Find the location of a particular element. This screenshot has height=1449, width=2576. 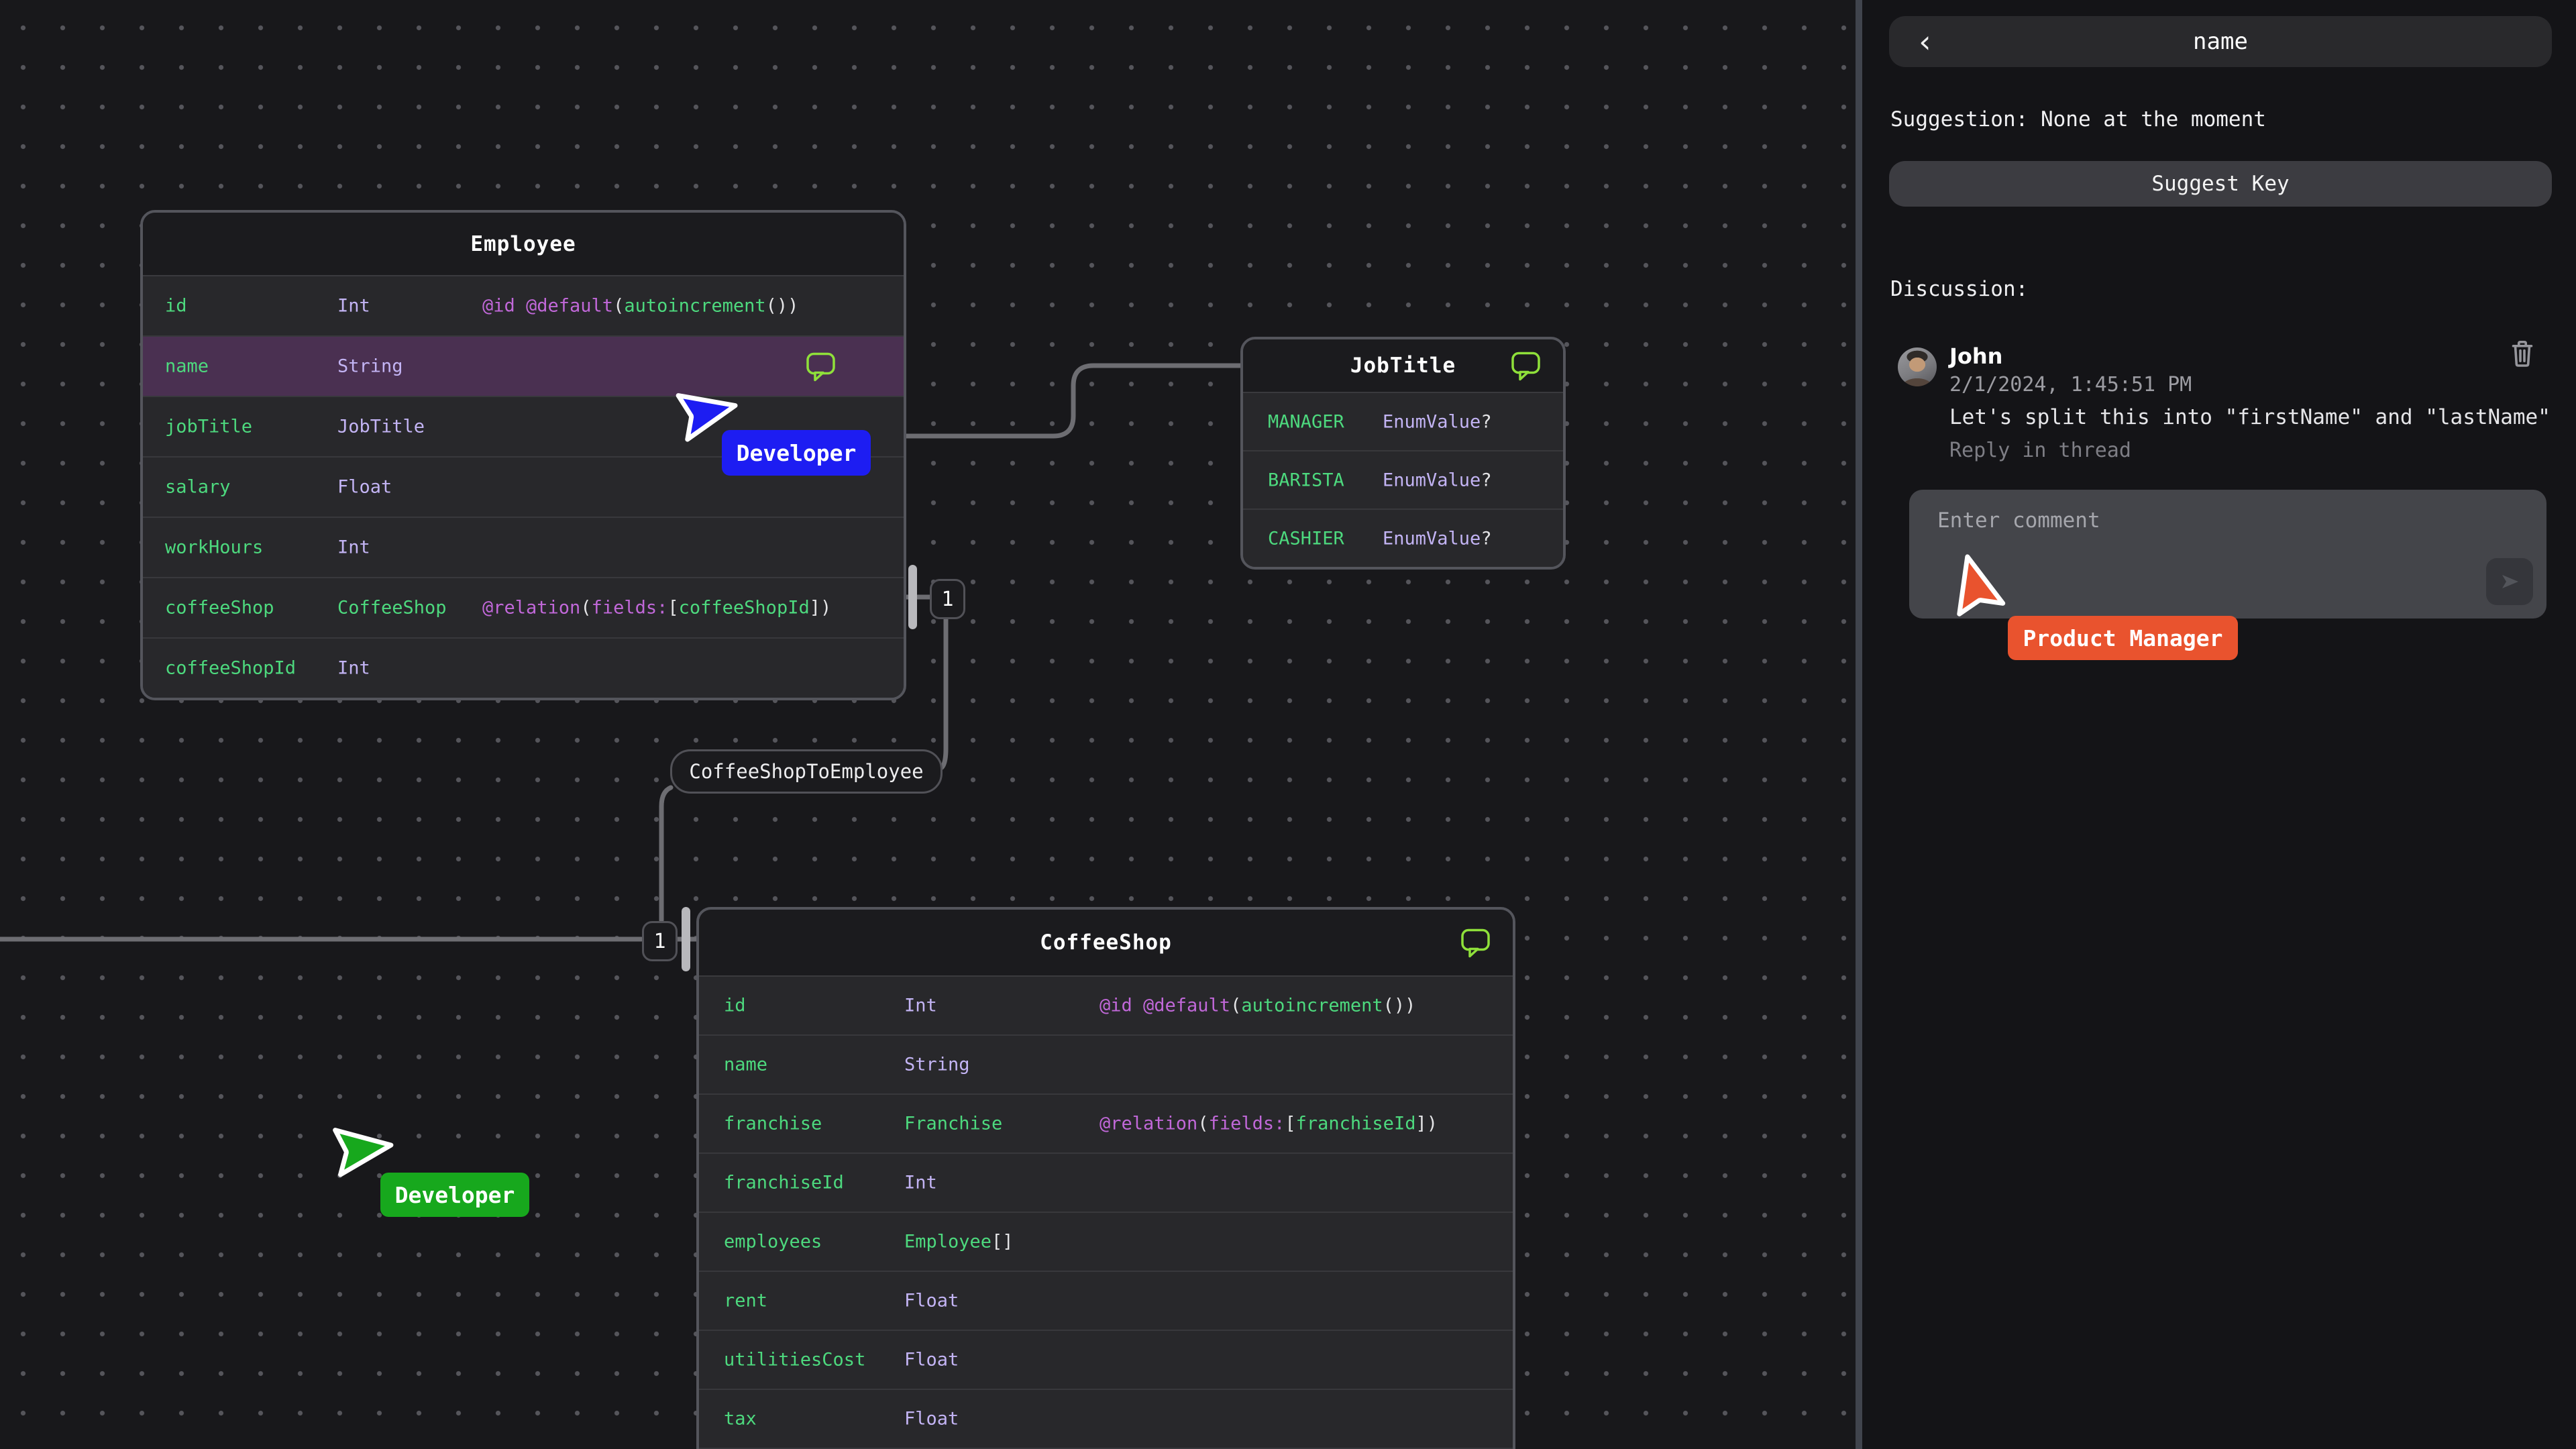

cursor-label-developer-blue: Developer is located at coordinates (796, 453).